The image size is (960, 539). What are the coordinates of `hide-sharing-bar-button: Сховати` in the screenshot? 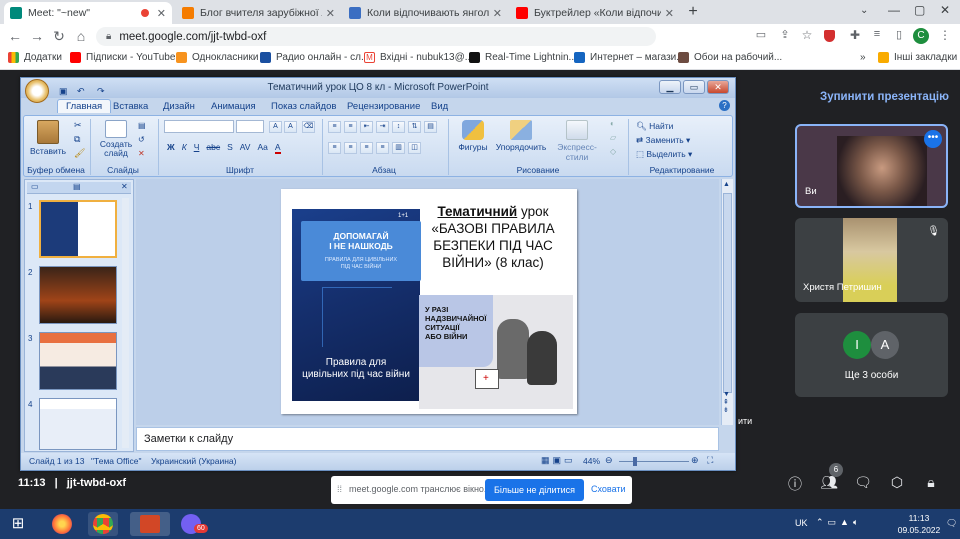 It's located at (608, 489).